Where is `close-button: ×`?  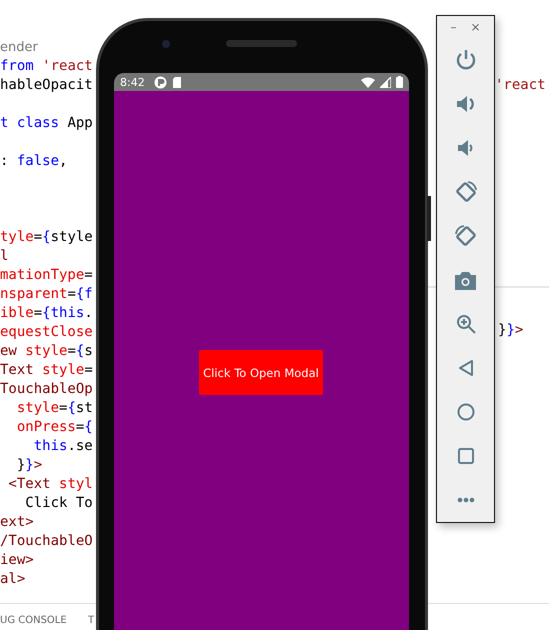
close-button: × is located at coordinates (475, 27).